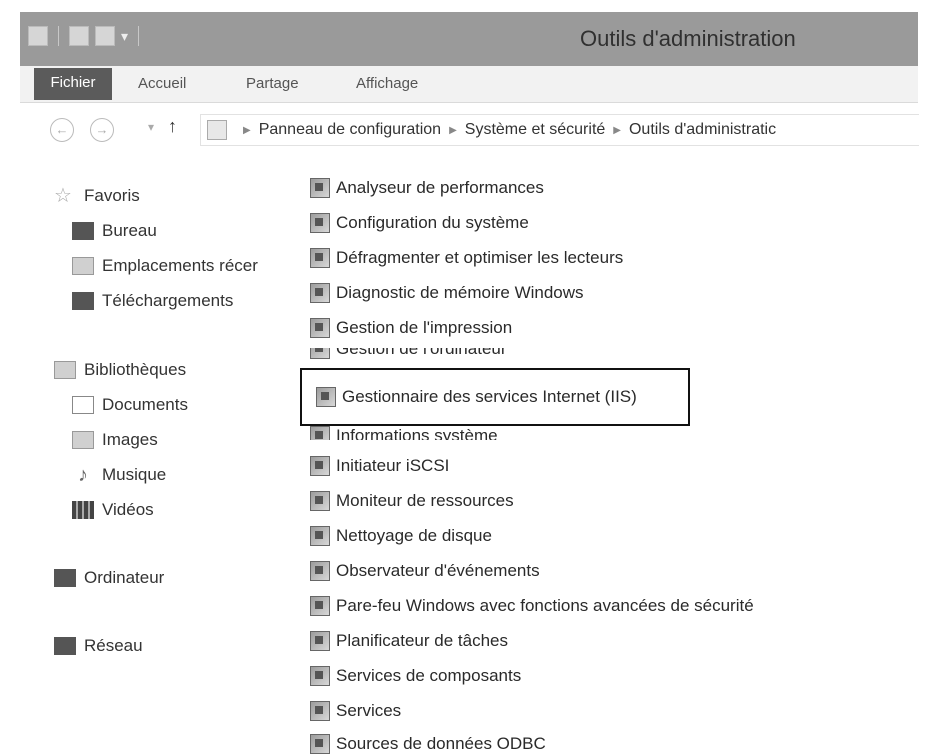 This screenshot has width=926, height=756. Describe the element at coordinates (320, 711) in the screenshot. I see `services-icon` at that location.